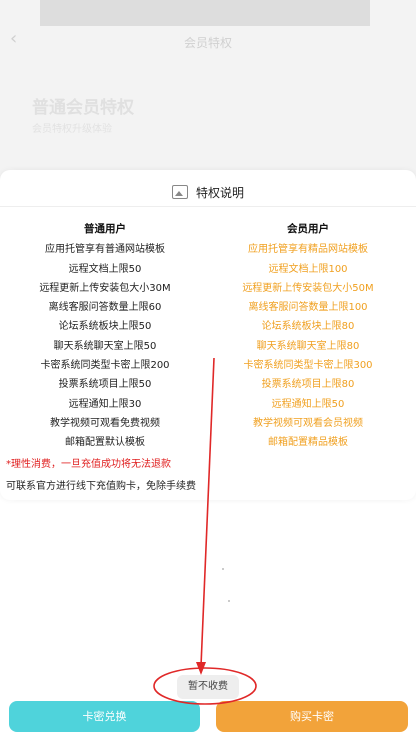 The image size is (416, 740). Describe the element at coordinates (308, 423) in the screenshot. I see `member-item: 教学视频可观看会员视频` at that location.